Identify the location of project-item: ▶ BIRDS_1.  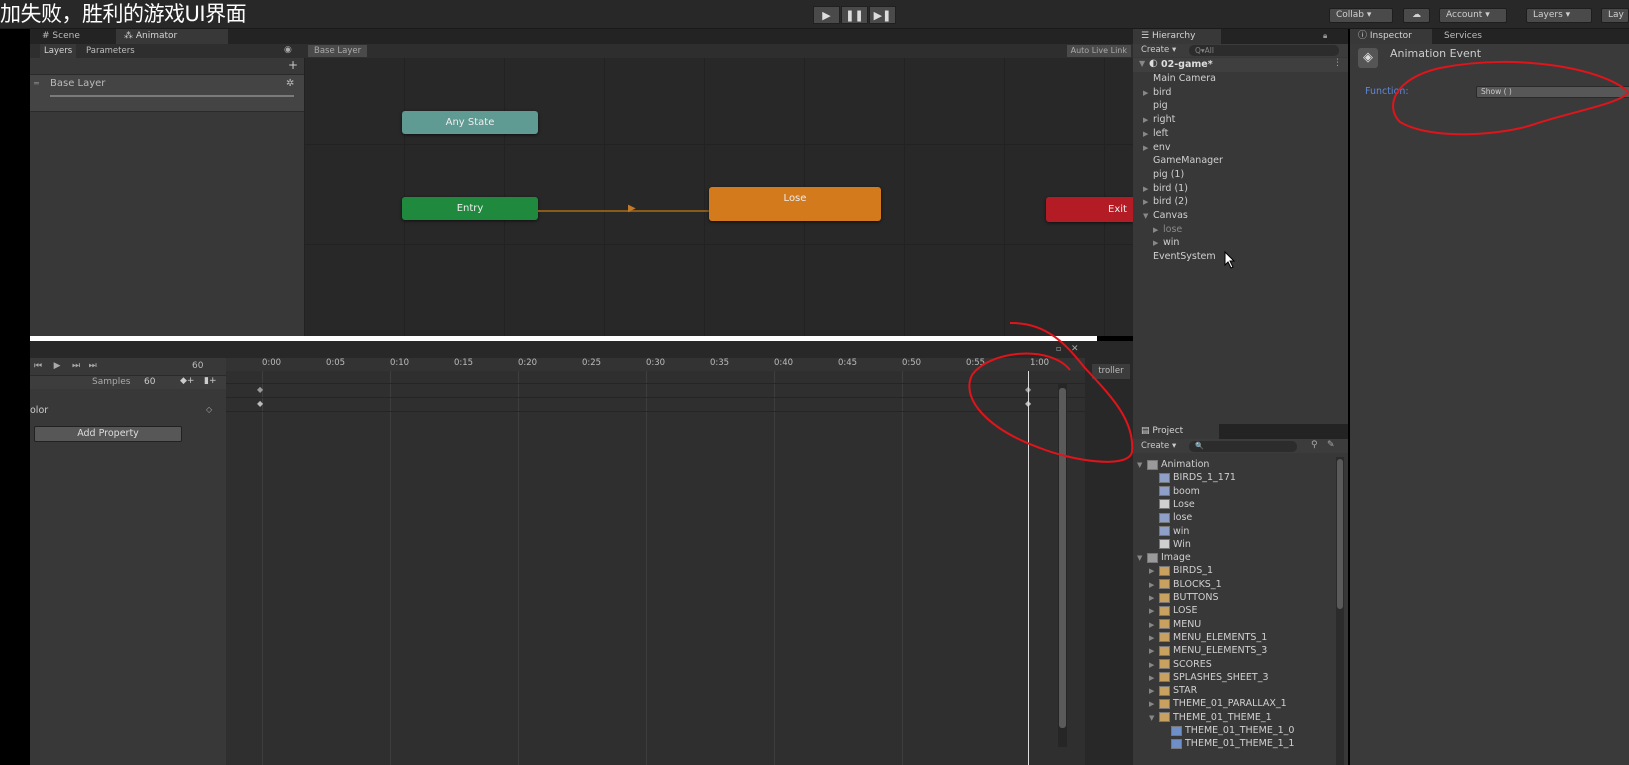
(1173, 570).